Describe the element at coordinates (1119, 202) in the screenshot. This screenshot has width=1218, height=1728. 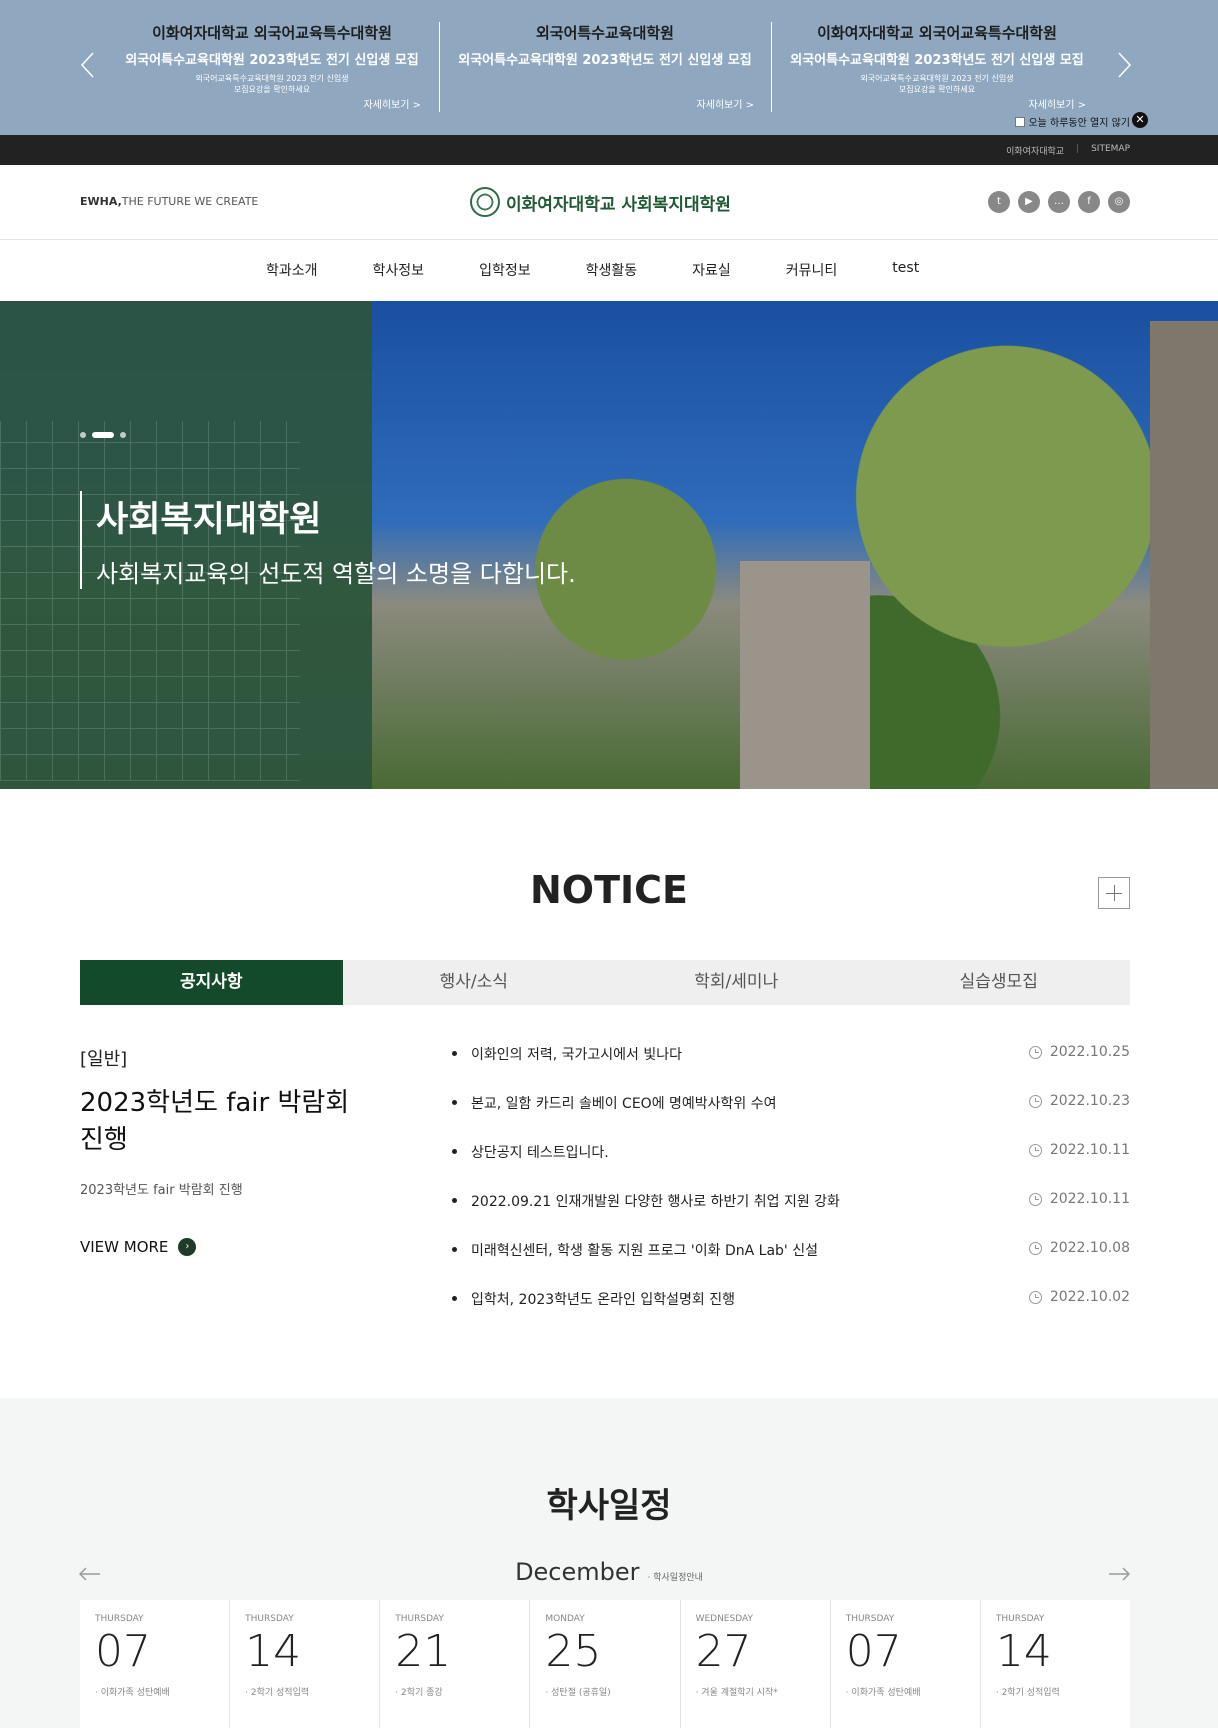
I see `instagram-icon: ◎` at that location.